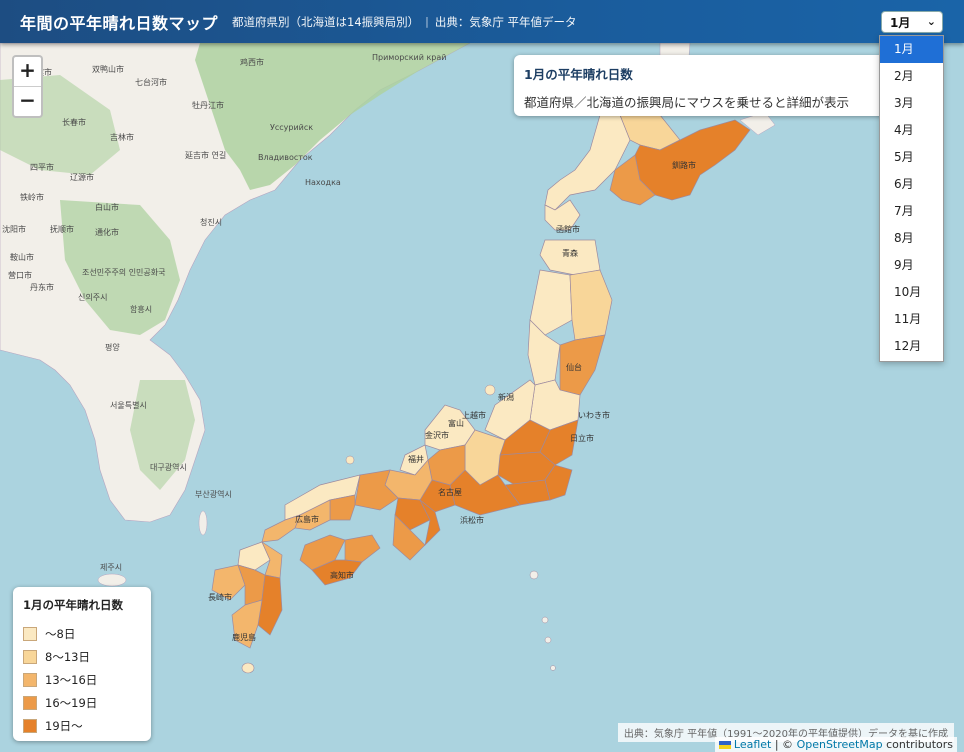 This screenshot has width=964, height=752. What do you see at coordinates (112, 347) in the screenshot?
I see `label-pyongyang: 평양` at bounding box center [112, 347].